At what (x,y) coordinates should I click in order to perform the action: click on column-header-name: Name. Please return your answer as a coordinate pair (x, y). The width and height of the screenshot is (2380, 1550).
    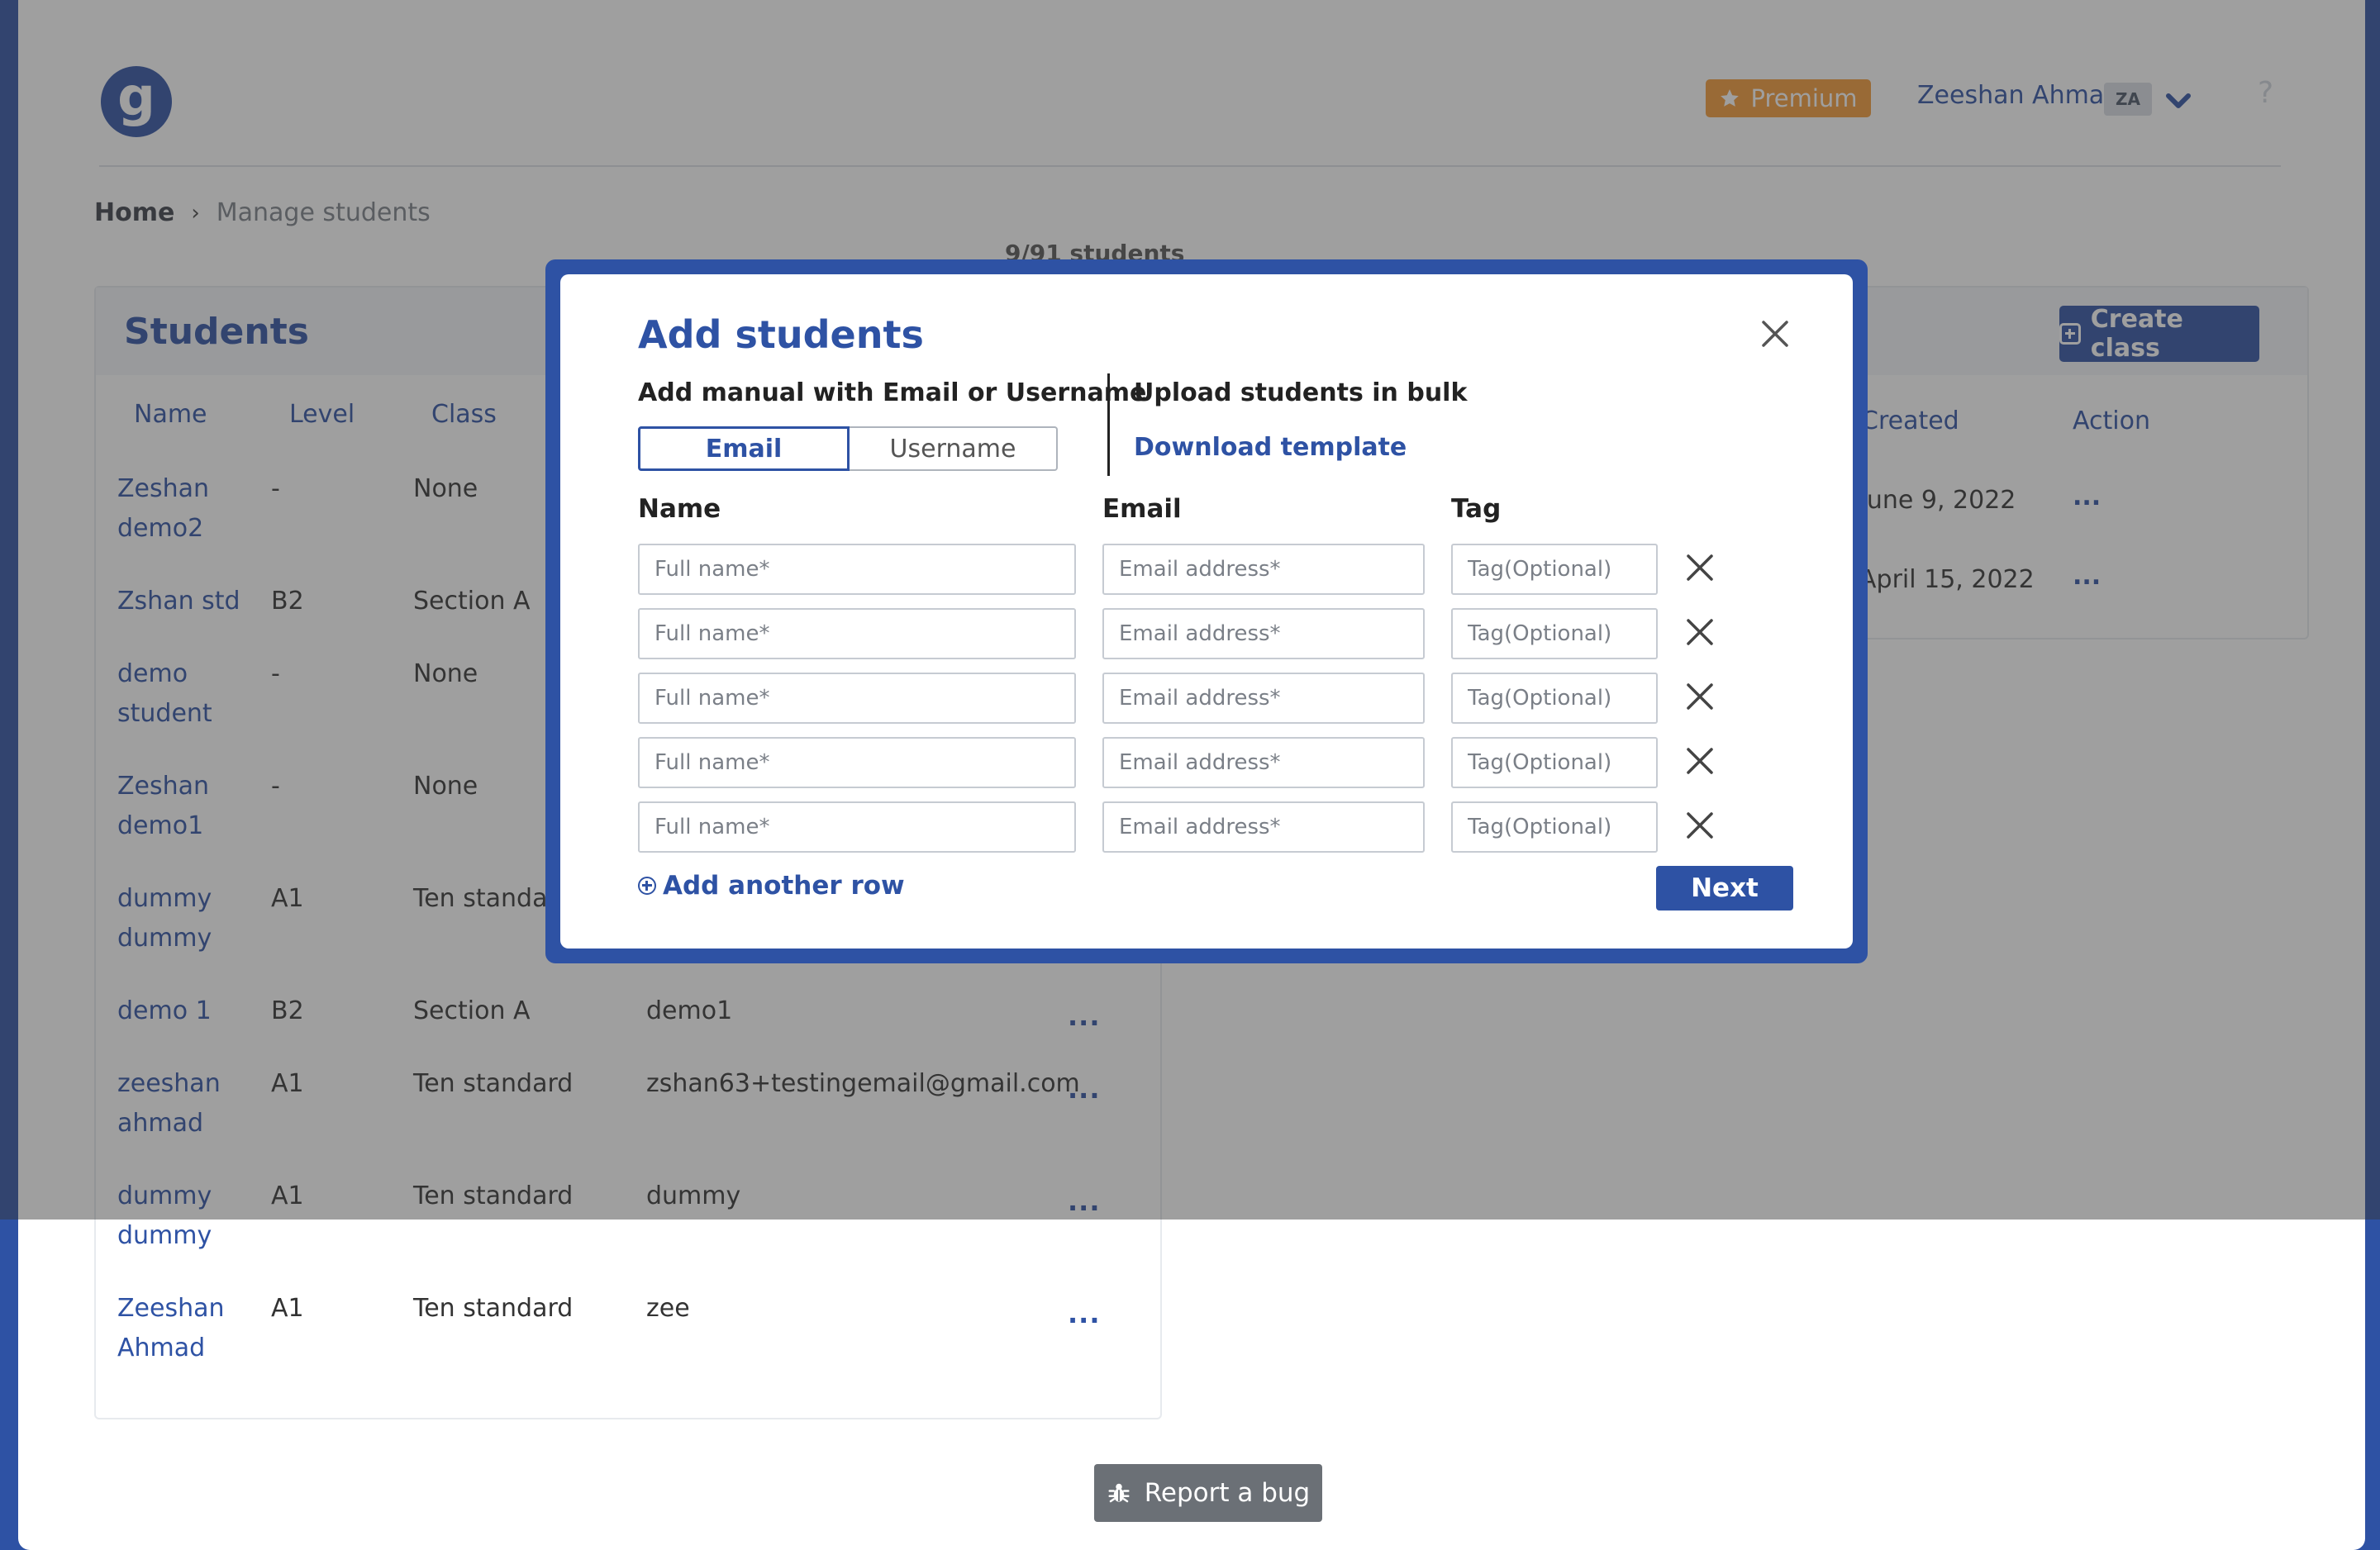
    Looking at the image, I should click on (679, 509).